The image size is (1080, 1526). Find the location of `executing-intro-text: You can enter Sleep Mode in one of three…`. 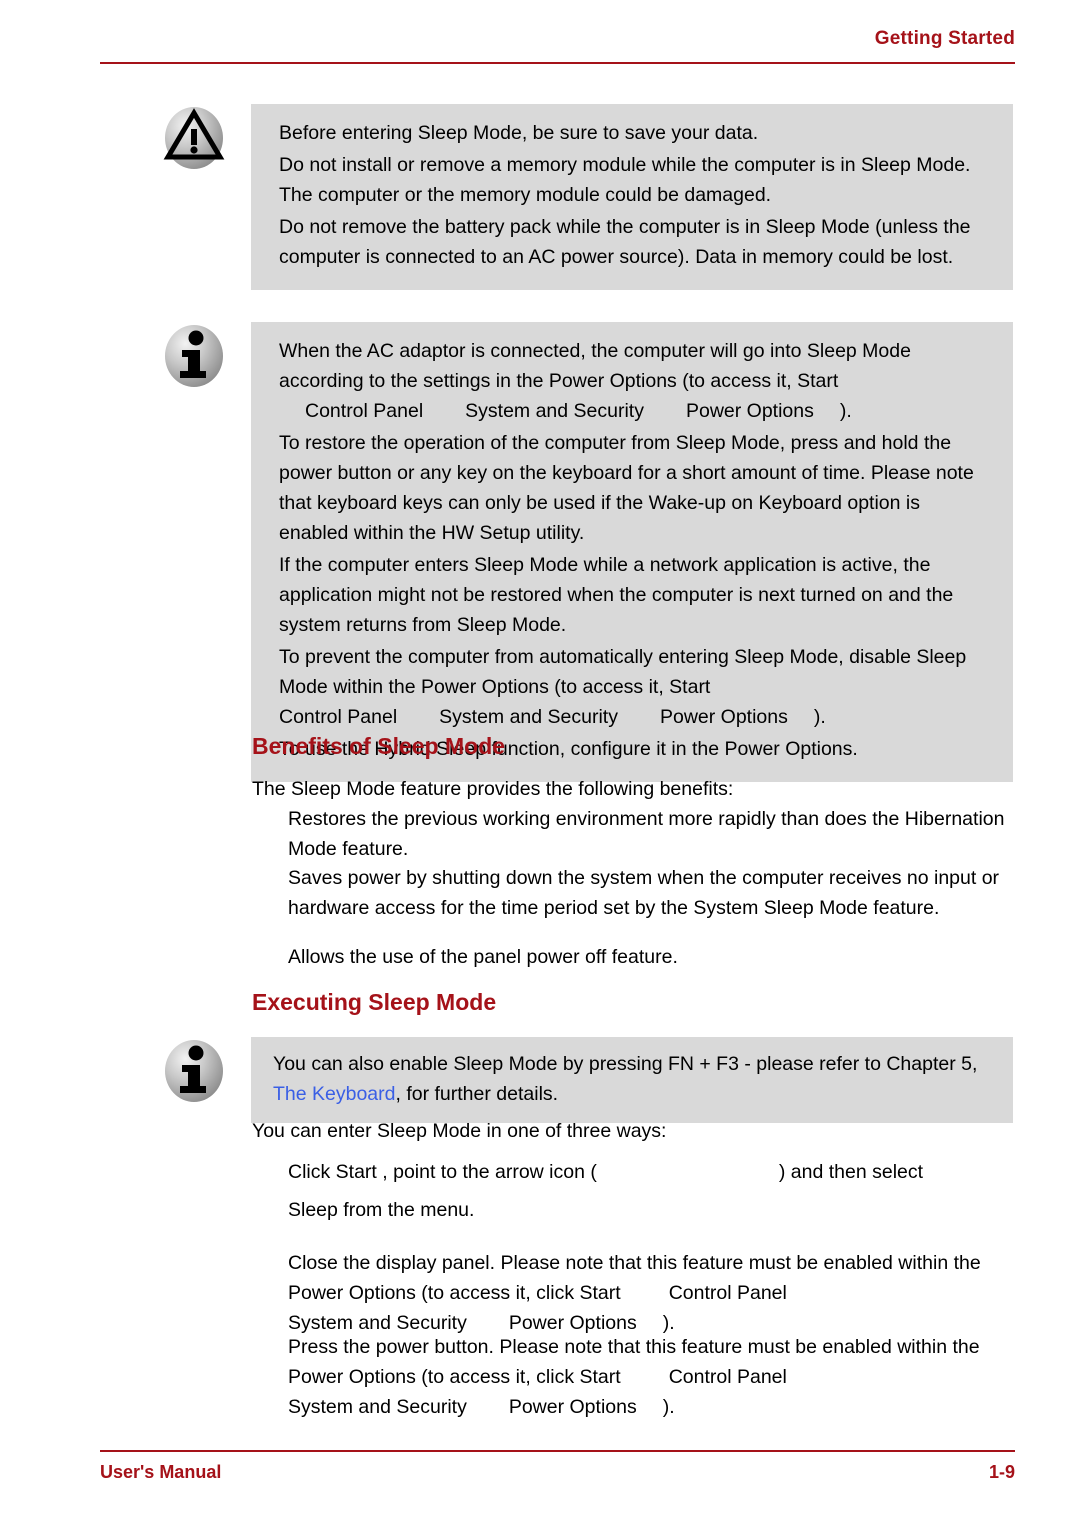

executing-intro-text: You can enter Sleep Mode in one of three… is located at coordinates (459, 1131).